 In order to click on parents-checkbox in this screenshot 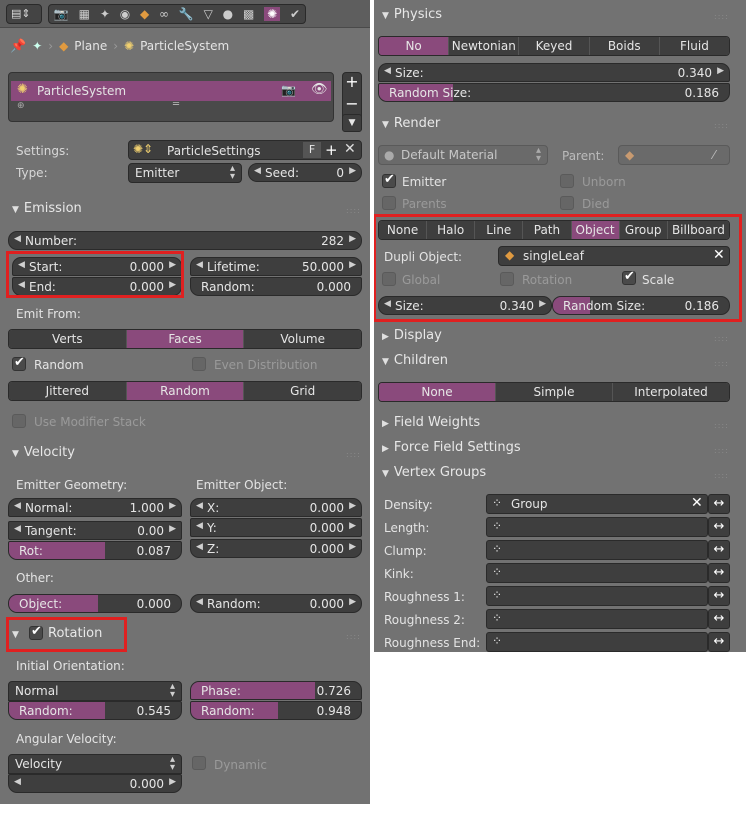, I will do `click(389, 203)`.